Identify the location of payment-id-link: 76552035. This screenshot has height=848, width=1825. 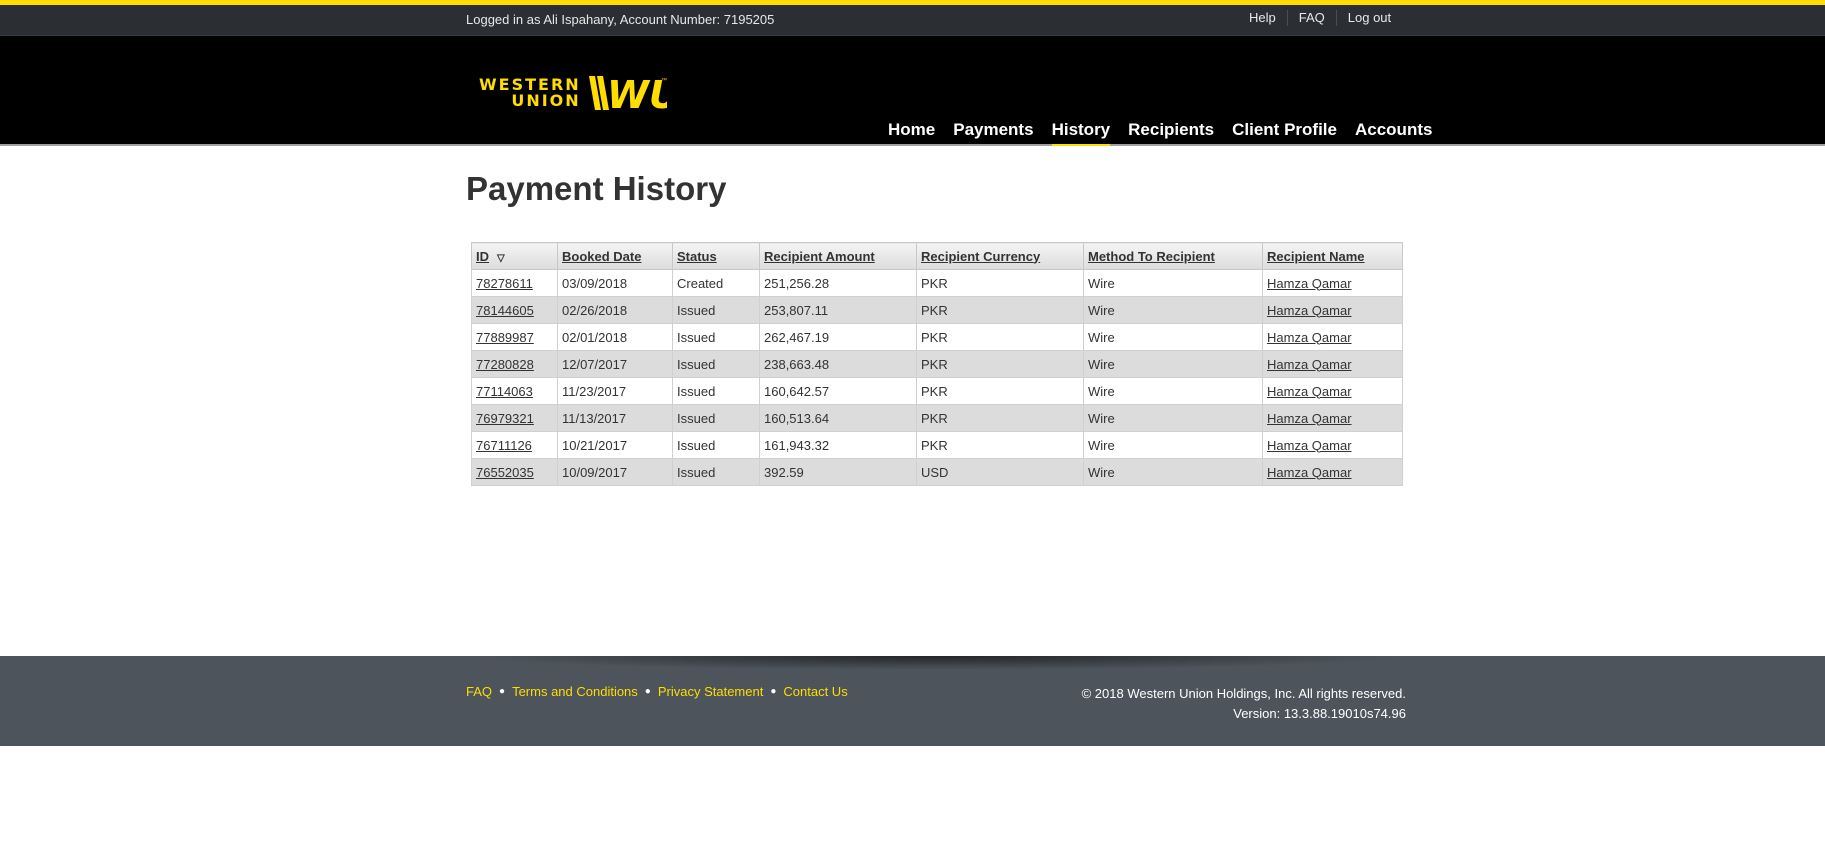
(505, 472).